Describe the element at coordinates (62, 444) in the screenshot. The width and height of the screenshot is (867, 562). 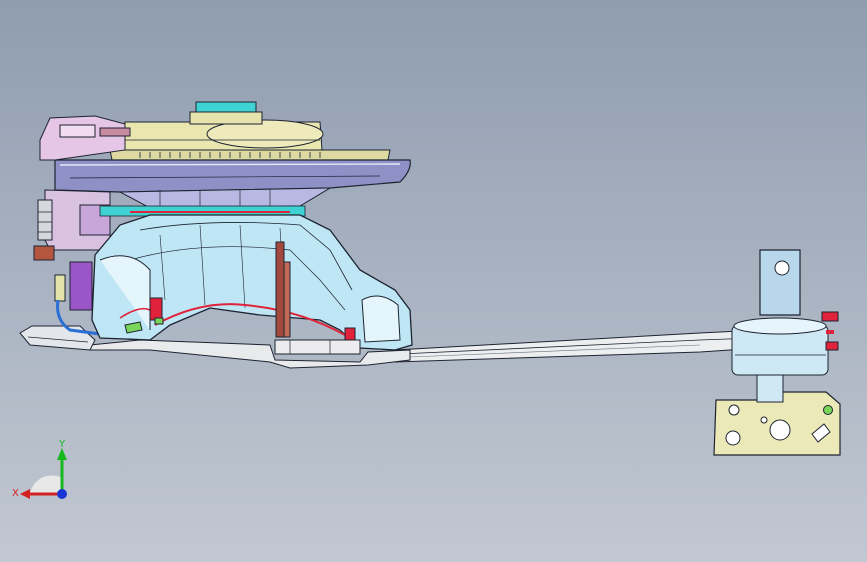
I see `y-axis-label: Y` at that location.